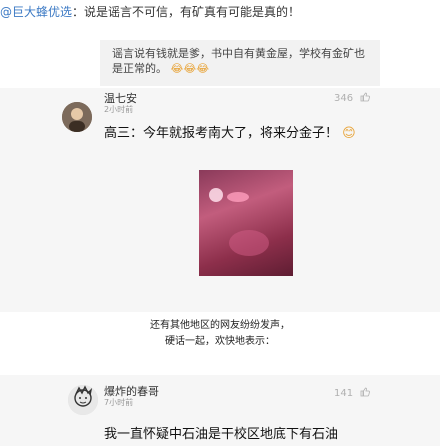  Describe the element at coordinates (220, 334) in the screenshot. I see `caption: 还有其他地区的网友纷纷发声， 硬话一起，欢快地表示：` at that location.